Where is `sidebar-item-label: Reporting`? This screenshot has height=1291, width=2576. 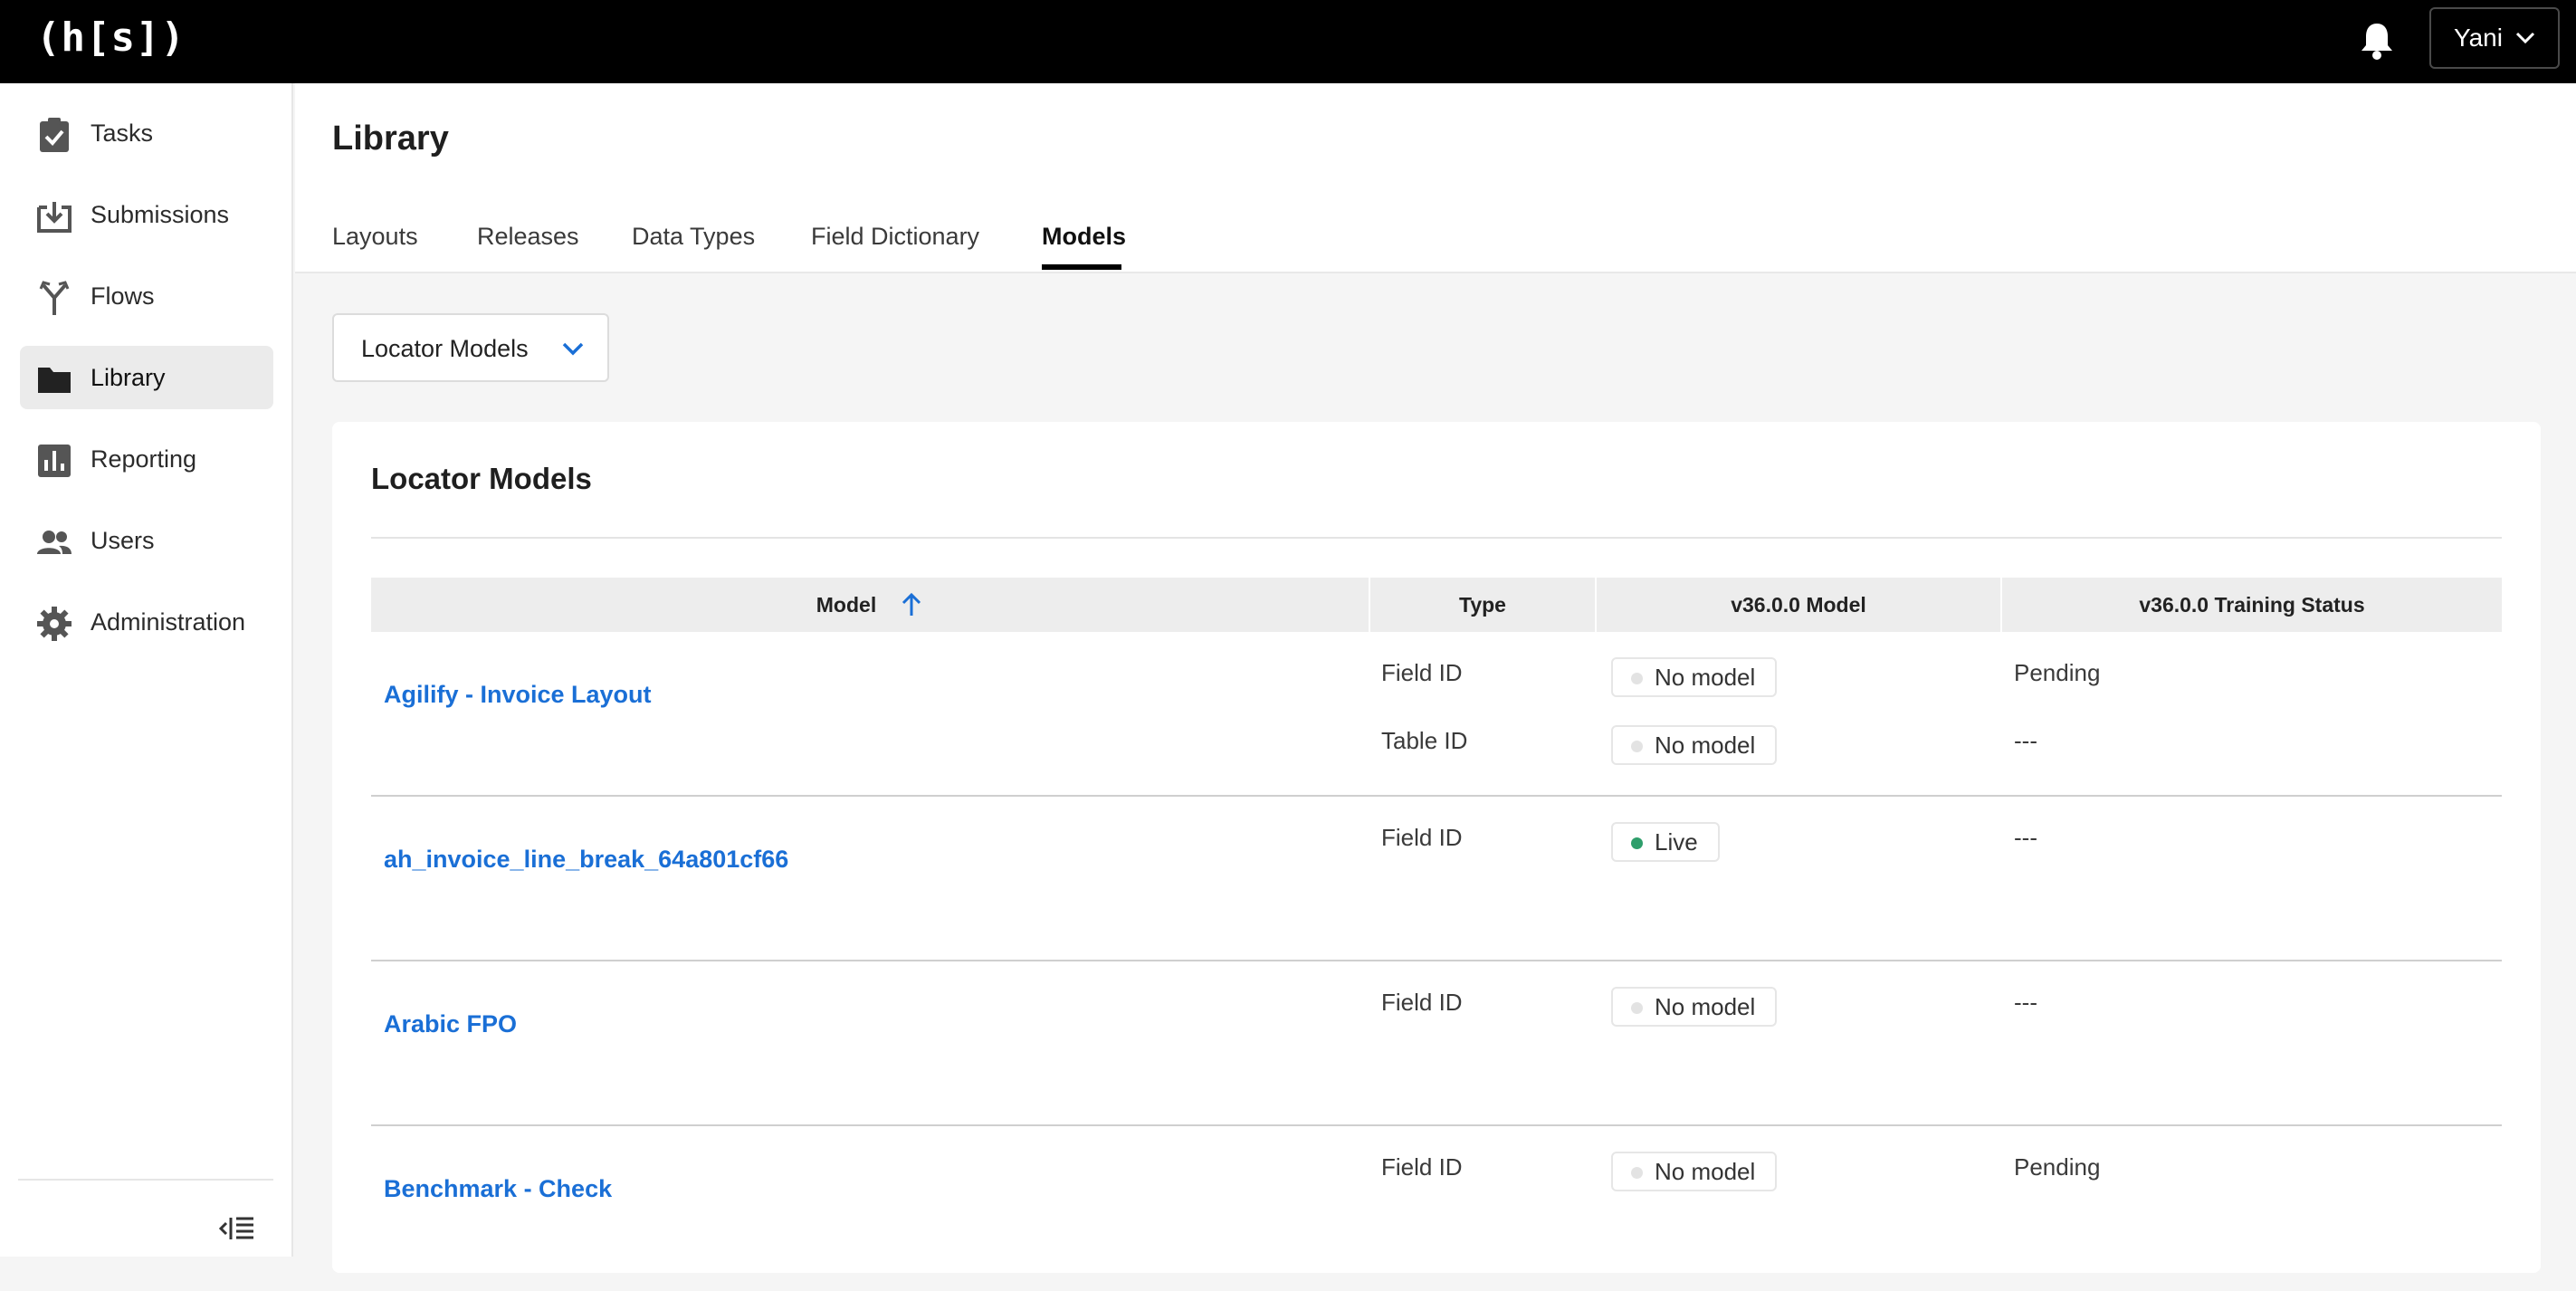 sidebar-item-label: Reporting is located at coordinates (144, 459).